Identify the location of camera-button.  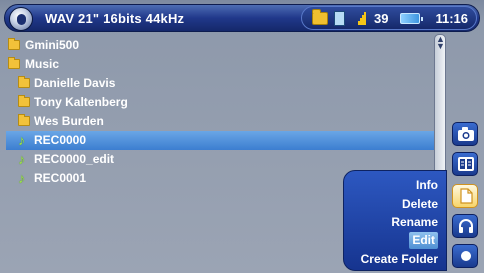
(465, 134).